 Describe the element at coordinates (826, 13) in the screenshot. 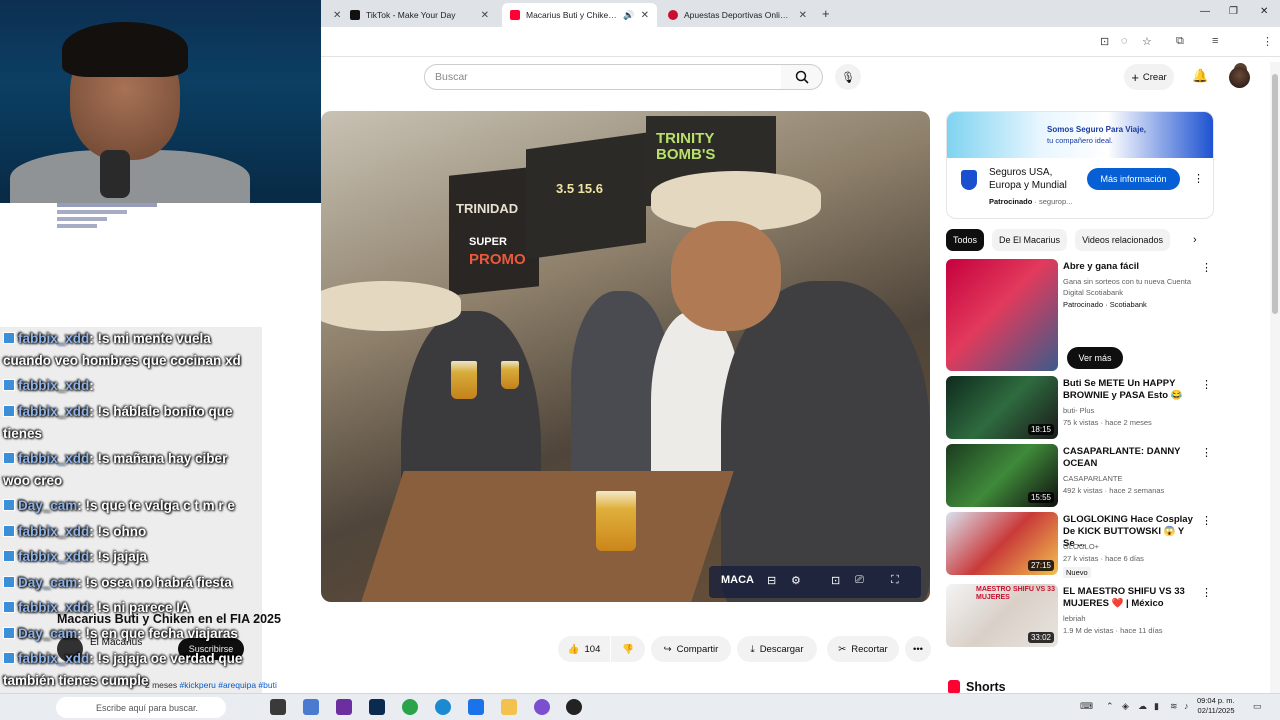

I see `new-tab-button: +` at that location.